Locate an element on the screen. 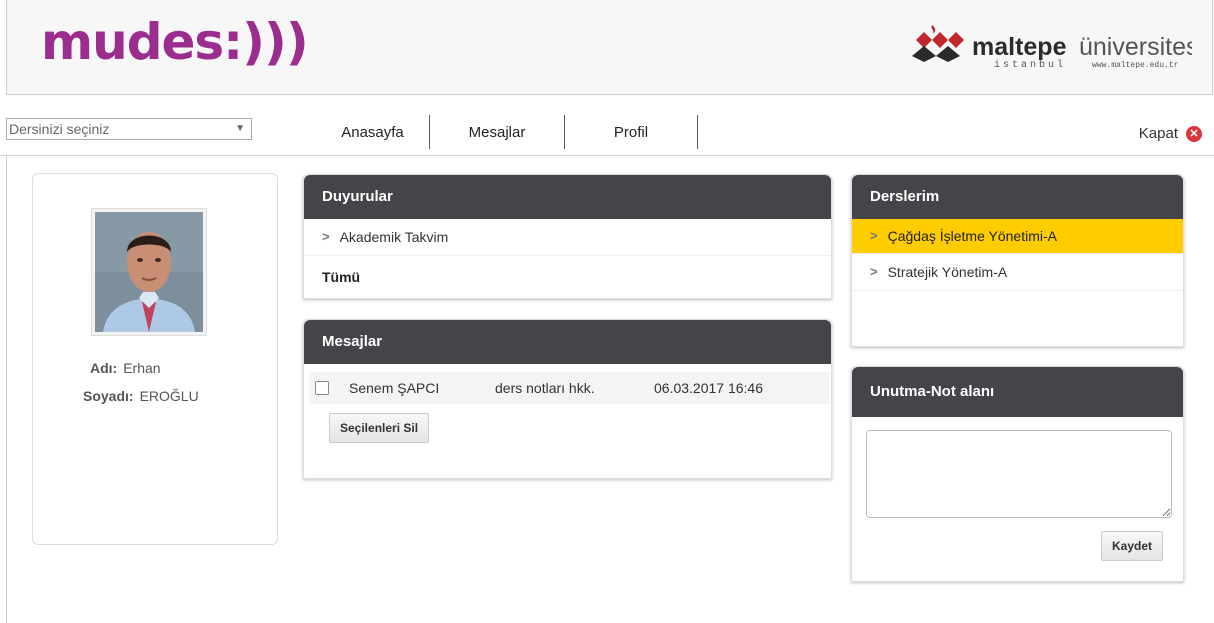 The image size is (1214, 623). course-label: Stratejik Yönetim-A is located at coordinates (947, 272).